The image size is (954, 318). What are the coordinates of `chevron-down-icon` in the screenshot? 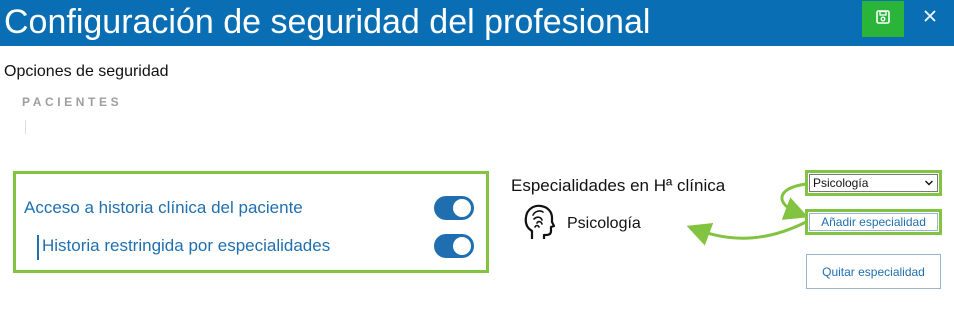 It's located at (929, 184).